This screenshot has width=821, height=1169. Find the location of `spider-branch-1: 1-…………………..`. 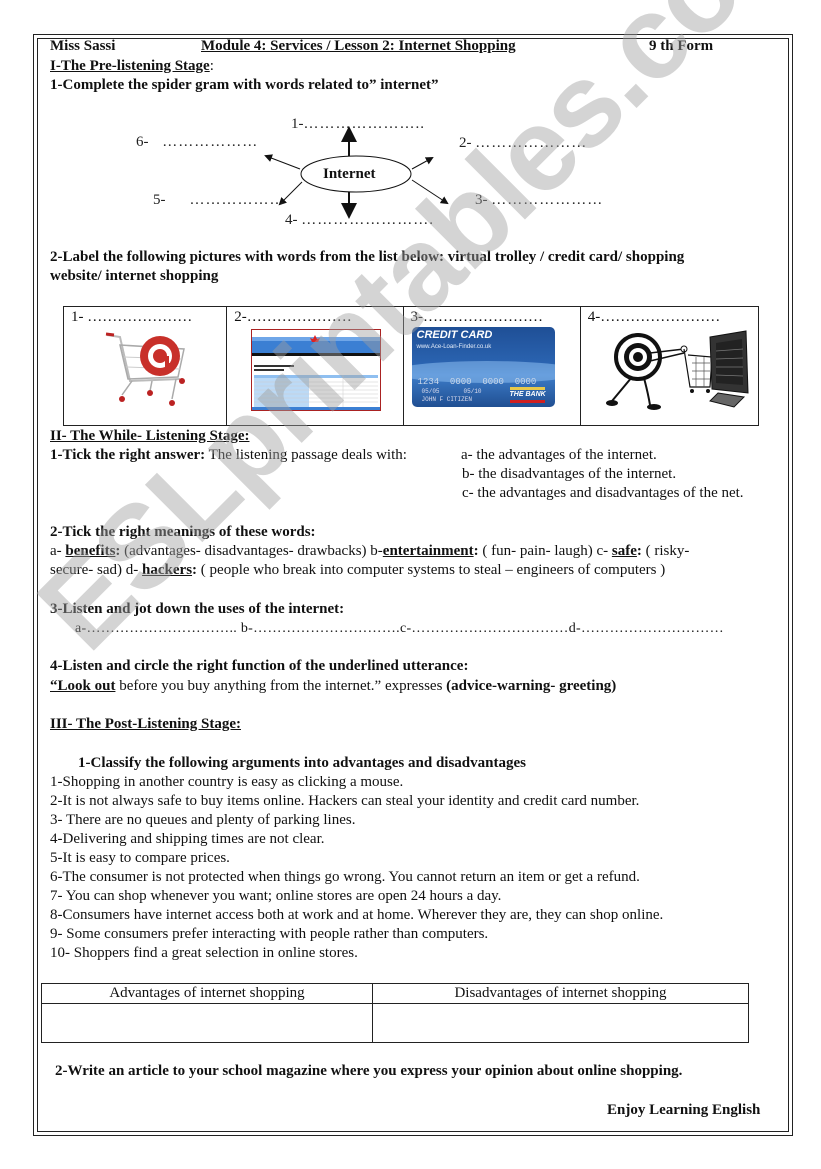

spider-branch-1: 1-………………….. is located at coordinates (358, 124).